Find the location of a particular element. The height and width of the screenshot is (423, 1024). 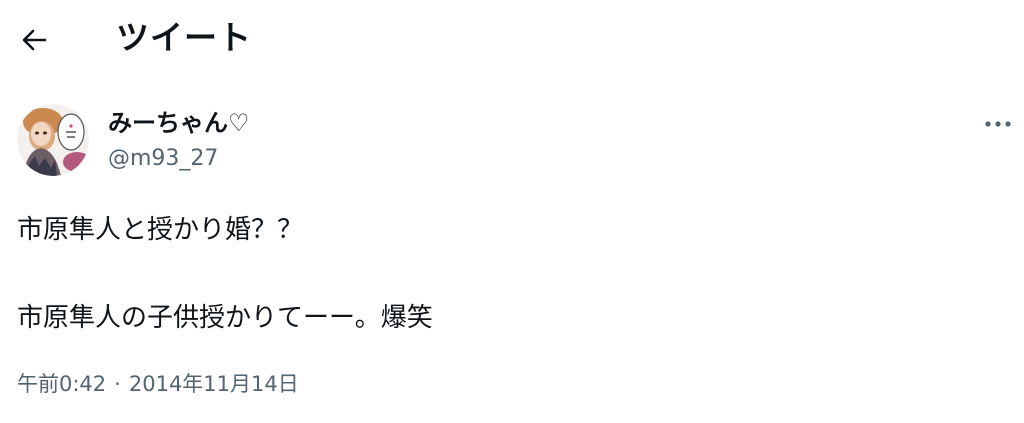

tweet-text-line: 市原隼人の子供授かりてーー。爆笑 is located at coordinates (225, 318).